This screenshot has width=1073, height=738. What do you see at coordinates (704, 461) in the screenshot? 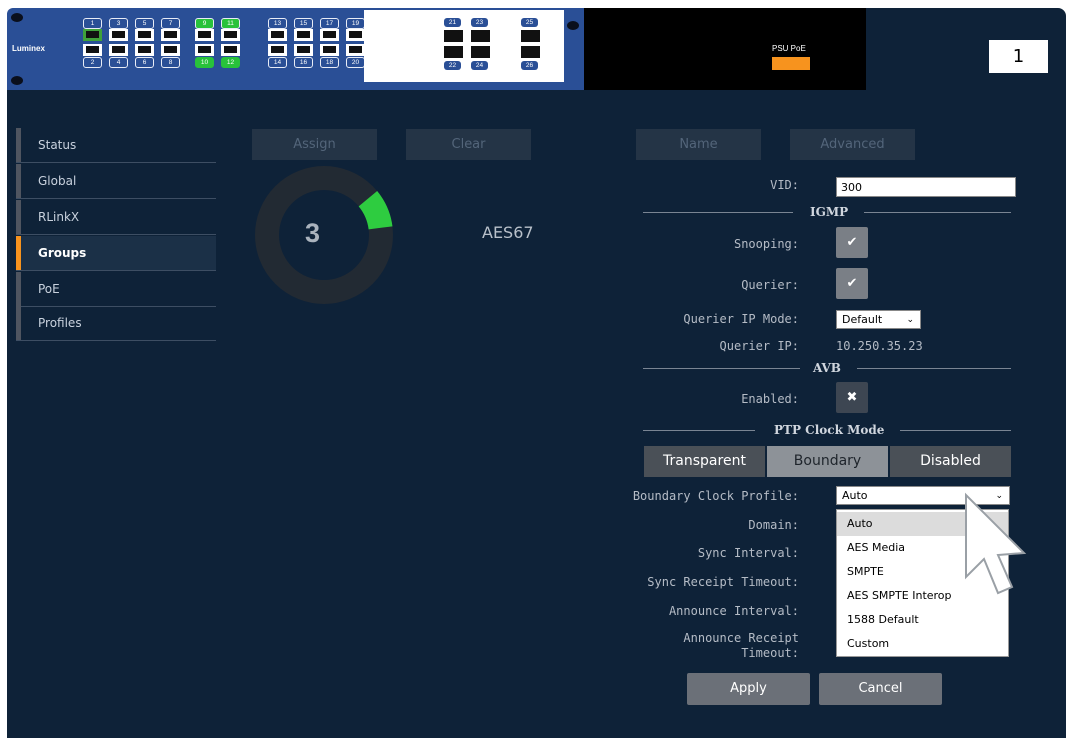
I see `ptp-mode-transparent: Transparent` at bounding box center [704, 461].